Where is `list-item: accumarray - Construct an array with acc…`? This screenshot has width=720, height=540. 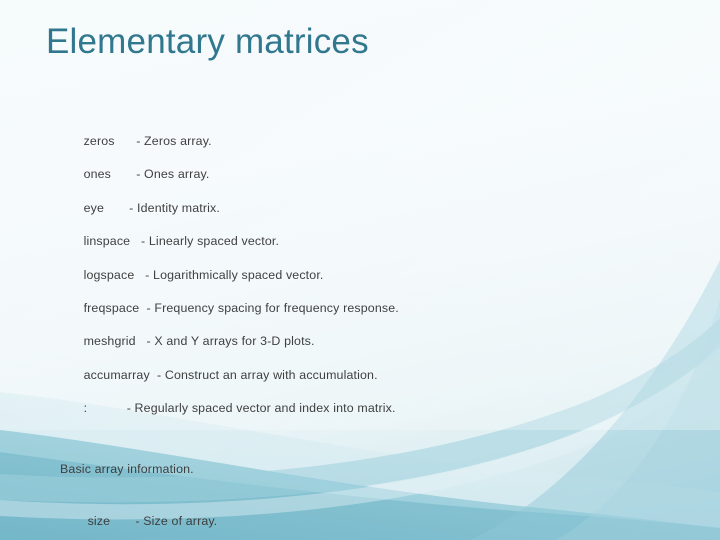 list-item: accumarray - Construct an array with acc… is located at coordinates (362, 370).